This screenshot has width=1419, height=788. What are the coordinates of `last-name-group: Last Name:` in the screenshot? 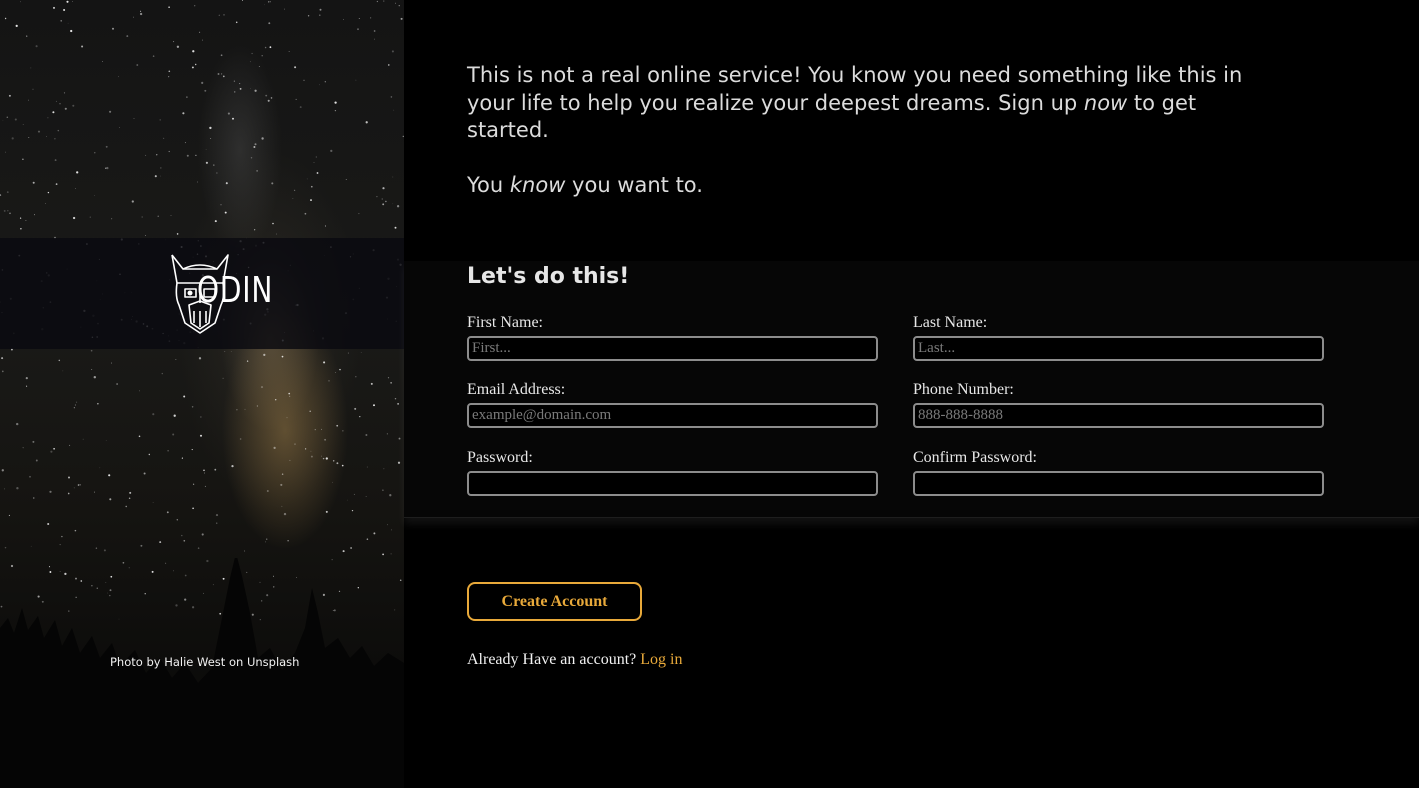 It's located at (1118, 337).